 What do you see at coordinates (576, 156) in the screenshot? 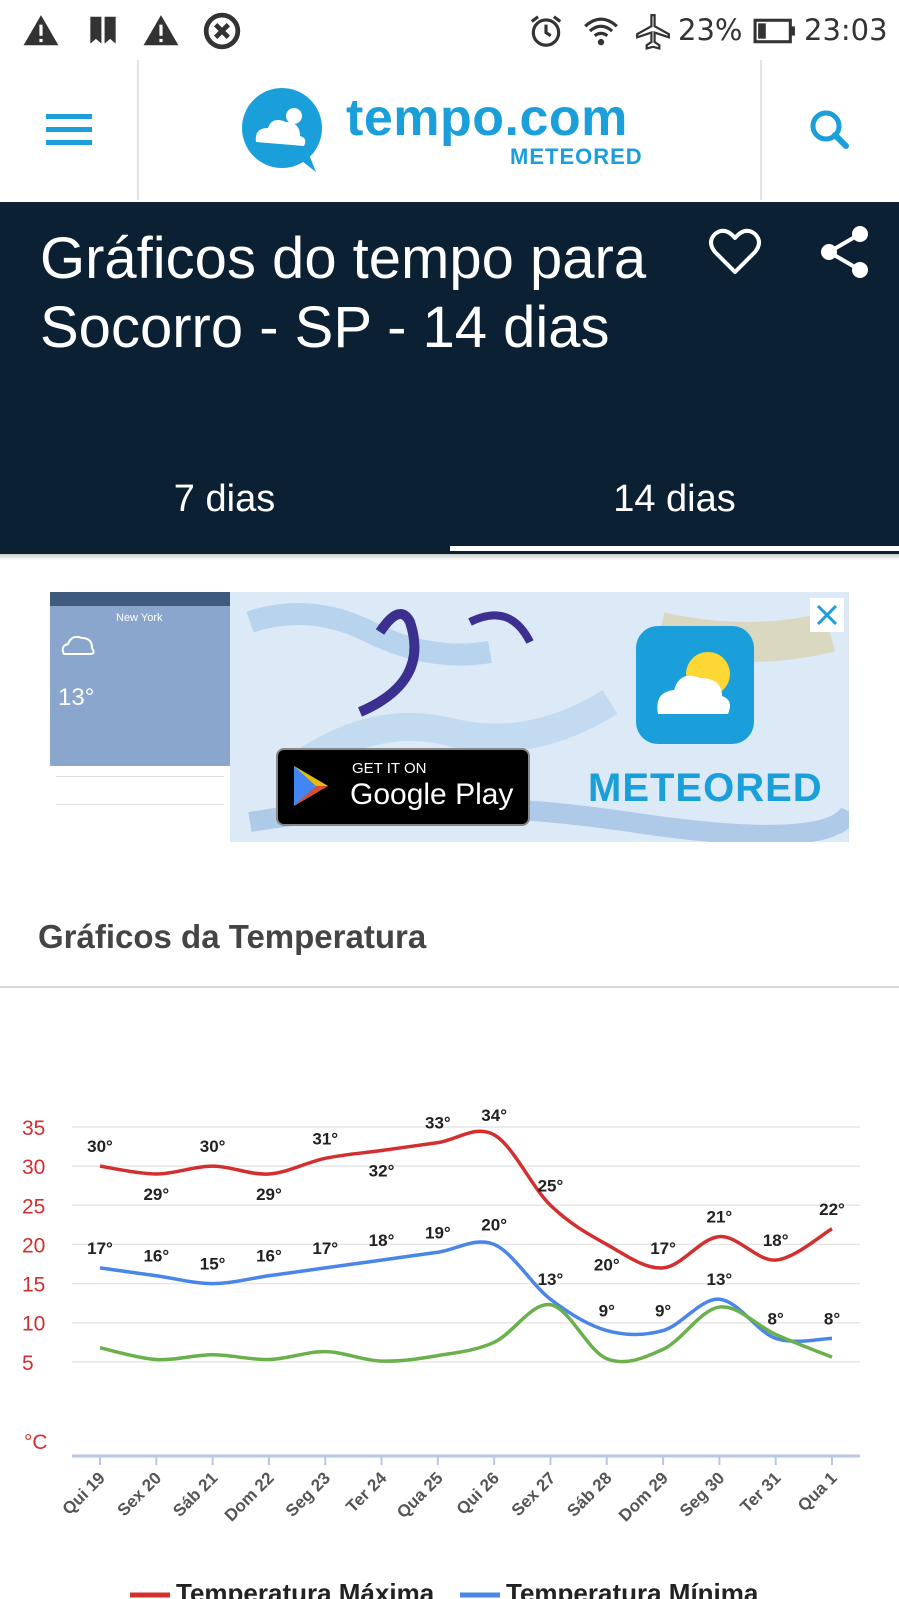
I see `logo-subtitle: METEORED` at bounding box center [576, 156].